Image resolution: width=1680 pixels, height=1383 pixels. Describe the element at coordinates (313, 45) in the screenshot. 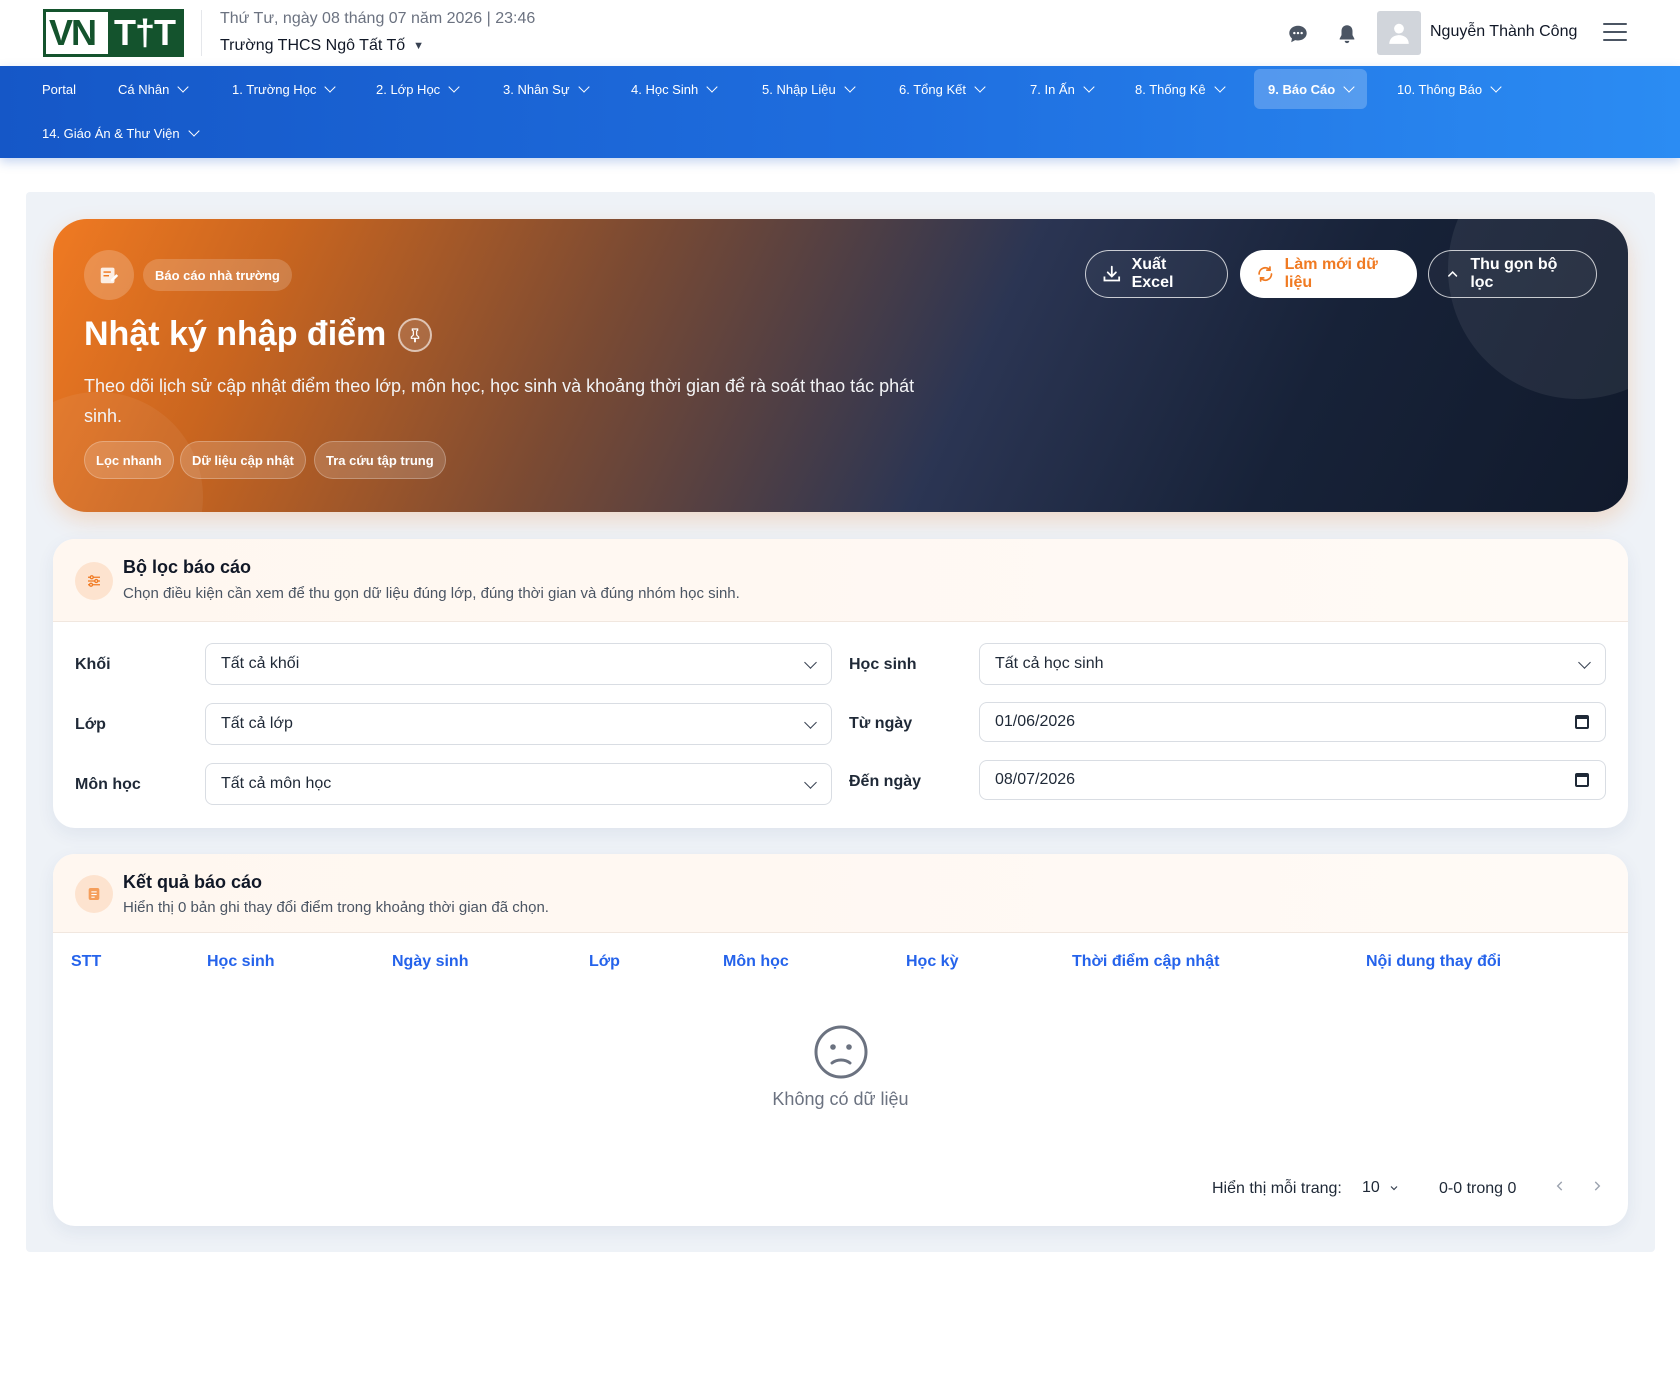

I see `school-name: Trường THCS Ngô Tất Tố` at that location.